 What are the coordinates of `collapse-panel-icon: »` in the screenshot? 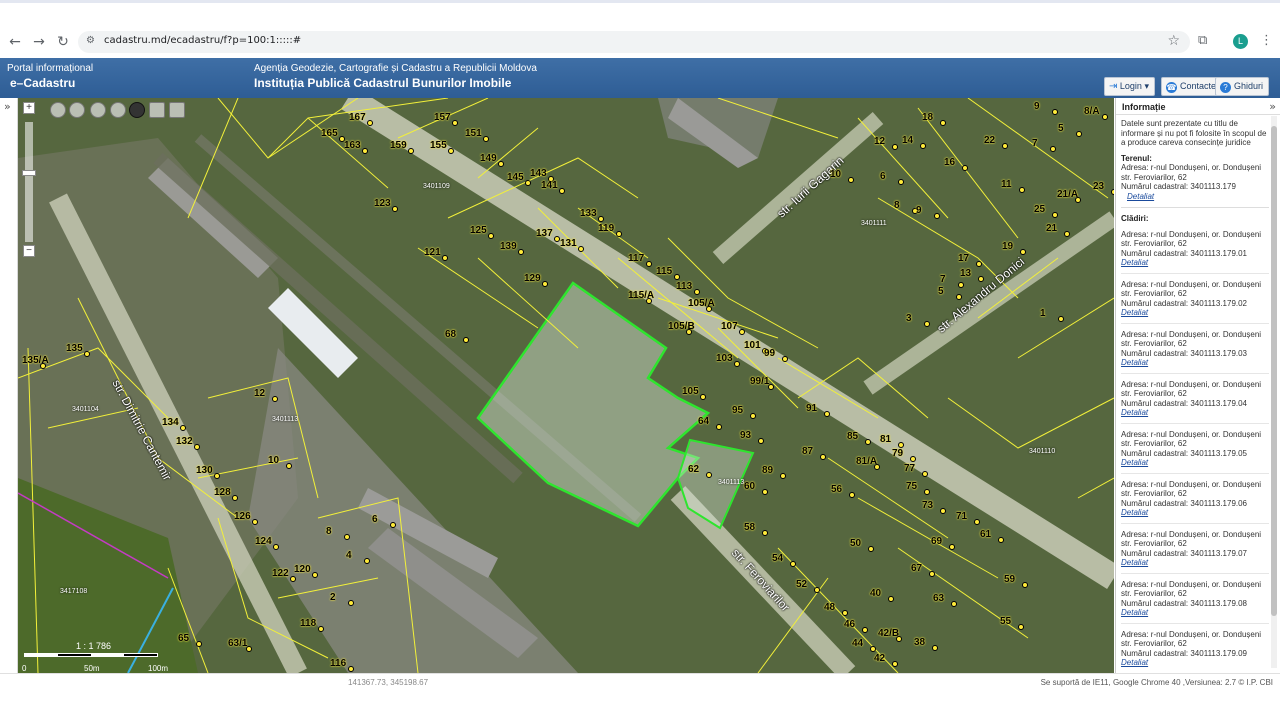 It's located at (1272, 106).